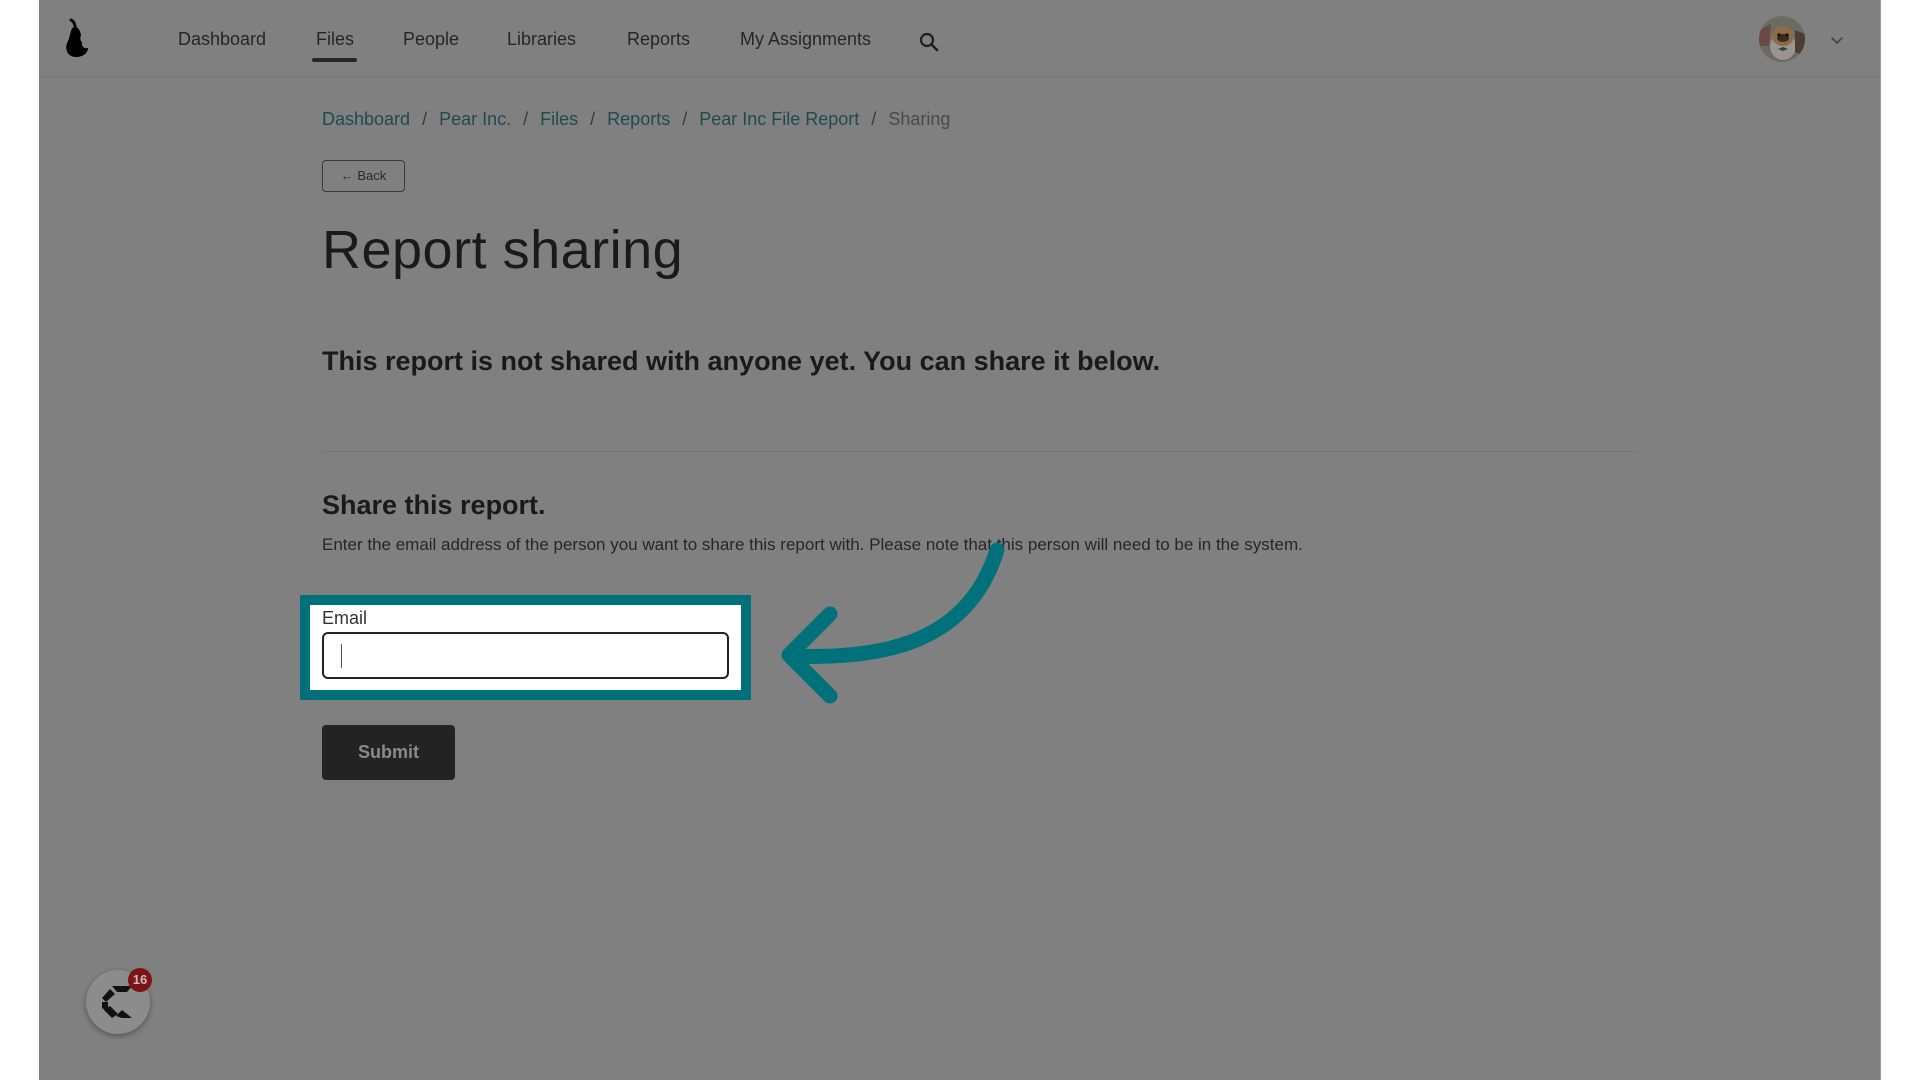  What do you see at coordinates (475, 119) in the screenshot?
I see `breadcrumb-pear-inc: Pear Inc.` at bounding box center [475, 119].